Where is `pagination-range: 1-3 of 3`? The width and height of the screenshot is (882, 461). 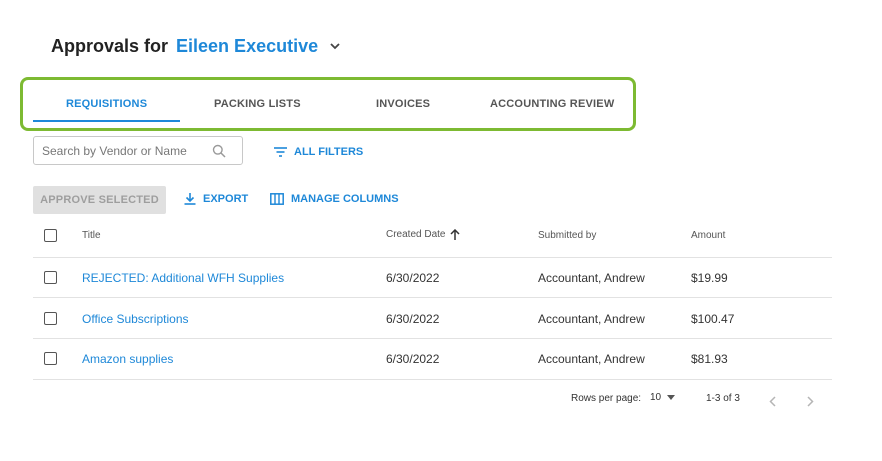
pagination-range: 1-3 of 3 is located at coordinates (723, 398).